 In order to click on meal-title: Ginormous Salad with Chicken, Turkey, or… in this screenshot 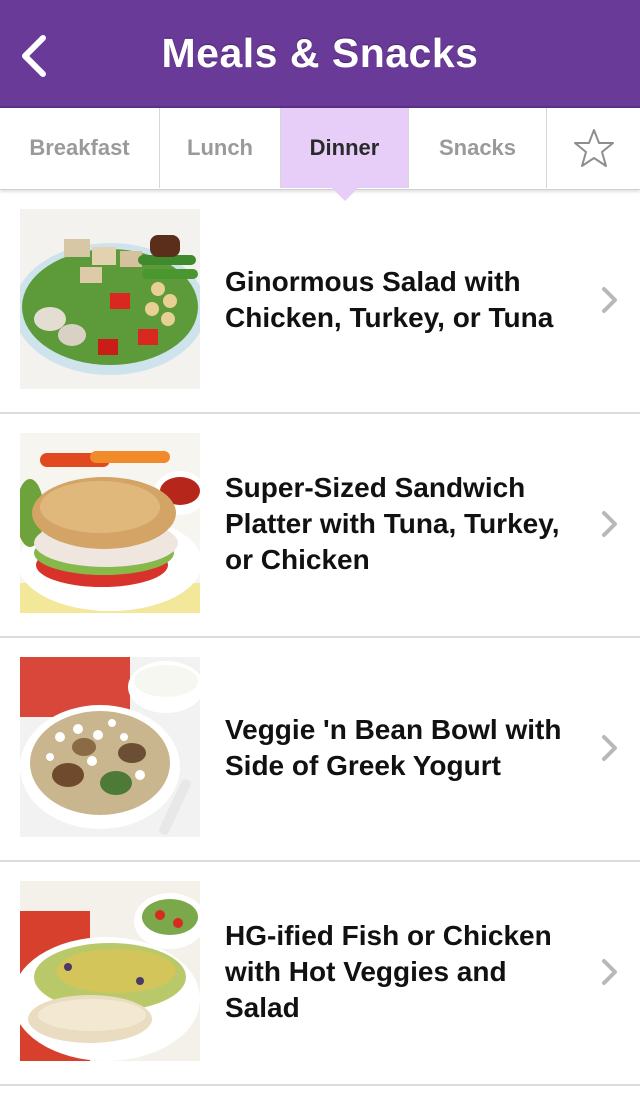, I will do `click(389, 299)`.